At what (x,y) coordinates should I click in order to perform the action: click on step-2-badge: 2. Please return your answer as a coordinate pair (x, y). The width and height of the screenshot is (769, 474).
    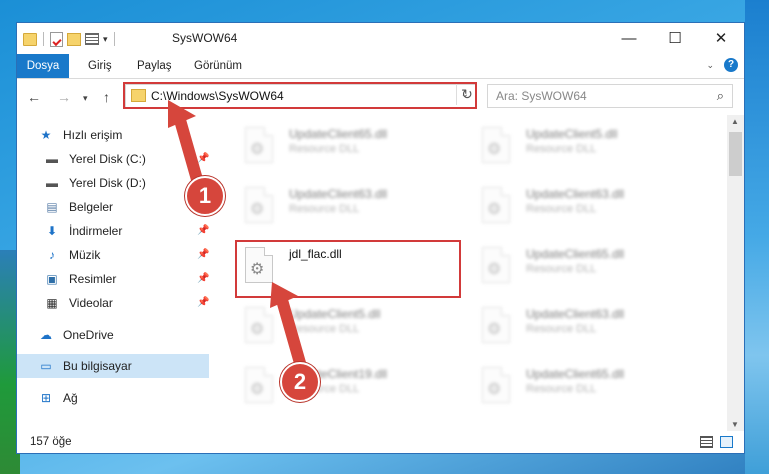
    Looking at the image, I should click on (300, 382).